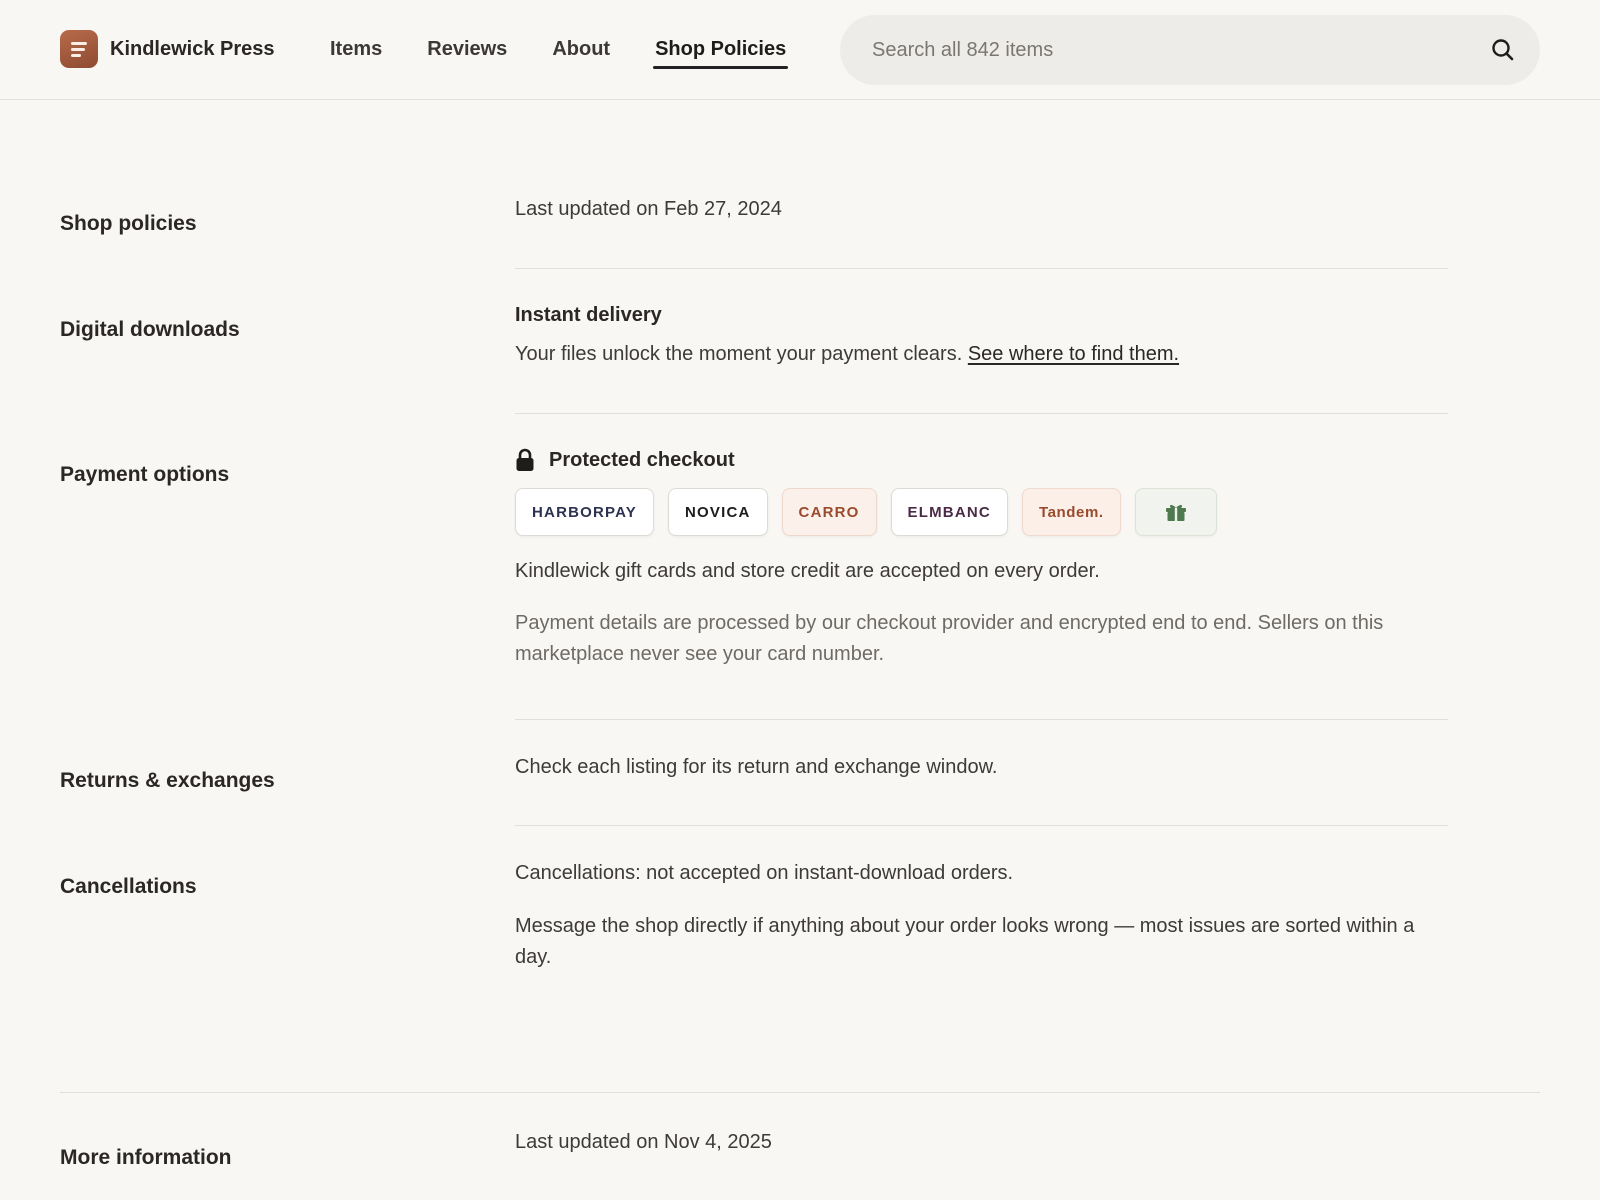  What do you see at coordinates (584, 512) in the screenshot?
I see `payment-method-badge: HARBORPAY` at bounding box center [584, 512].